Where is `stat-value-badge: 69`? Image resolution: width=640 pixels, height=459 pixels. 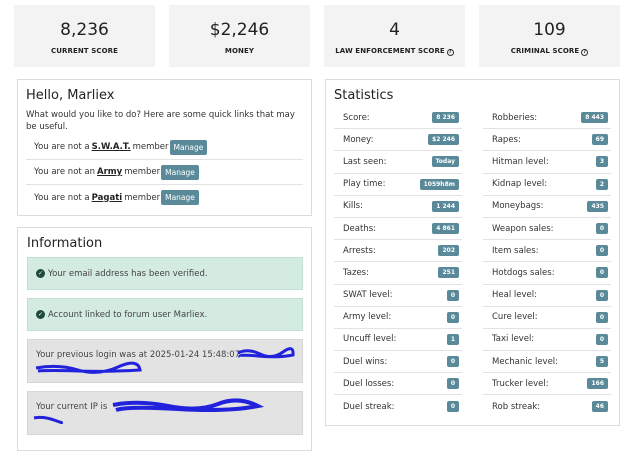 stat-value-badge: 69 is located at coordinates (599, 140).